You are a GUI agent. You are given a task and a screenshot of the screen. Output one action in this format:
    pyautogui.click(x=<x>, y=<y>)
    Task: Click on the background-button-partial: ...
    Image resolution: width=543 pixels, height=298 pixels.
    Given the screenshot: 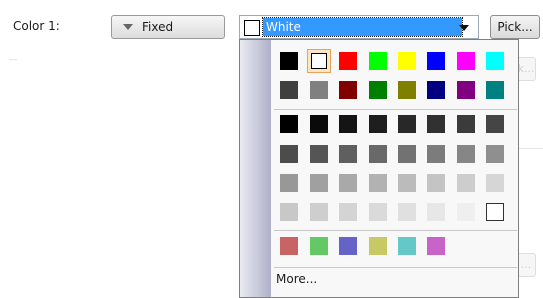 What is the action you would take?
    pyautogui.click(x=526, y=265)
    